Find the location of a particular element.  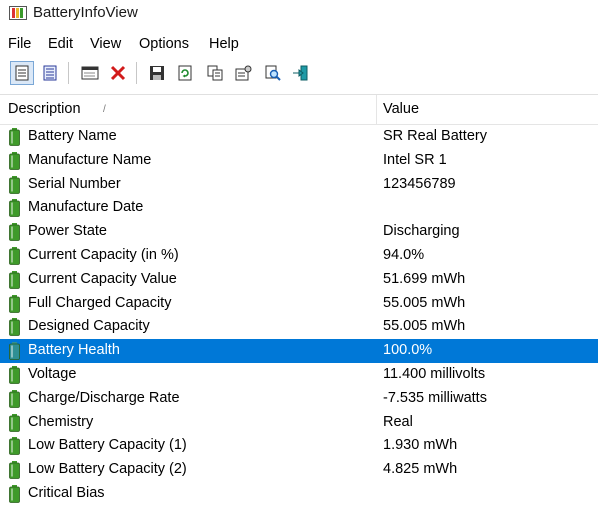

copy-icon is located at coordinates (215, 73).